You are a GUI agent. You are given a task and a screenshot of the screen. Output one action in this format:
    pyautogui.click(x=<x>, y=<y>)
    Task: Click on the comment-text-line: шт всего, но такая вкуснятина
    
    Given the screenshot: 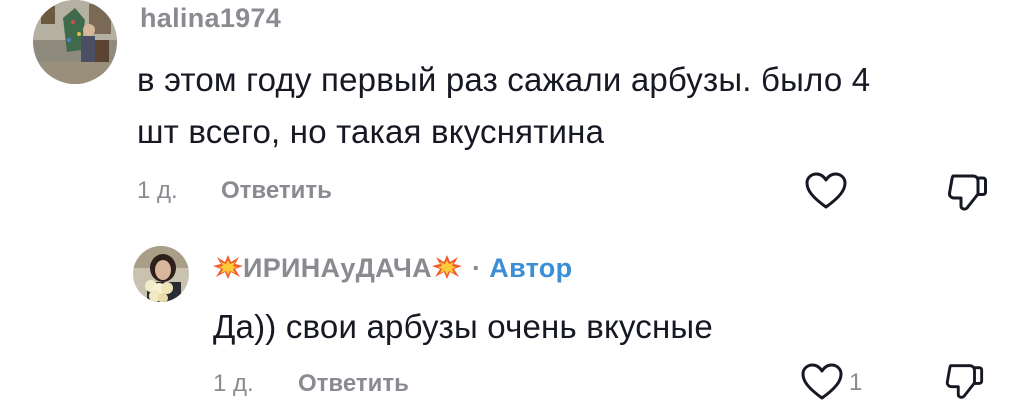 What is the action you would take?
    pyautogui.click(x=371, y=131)
    